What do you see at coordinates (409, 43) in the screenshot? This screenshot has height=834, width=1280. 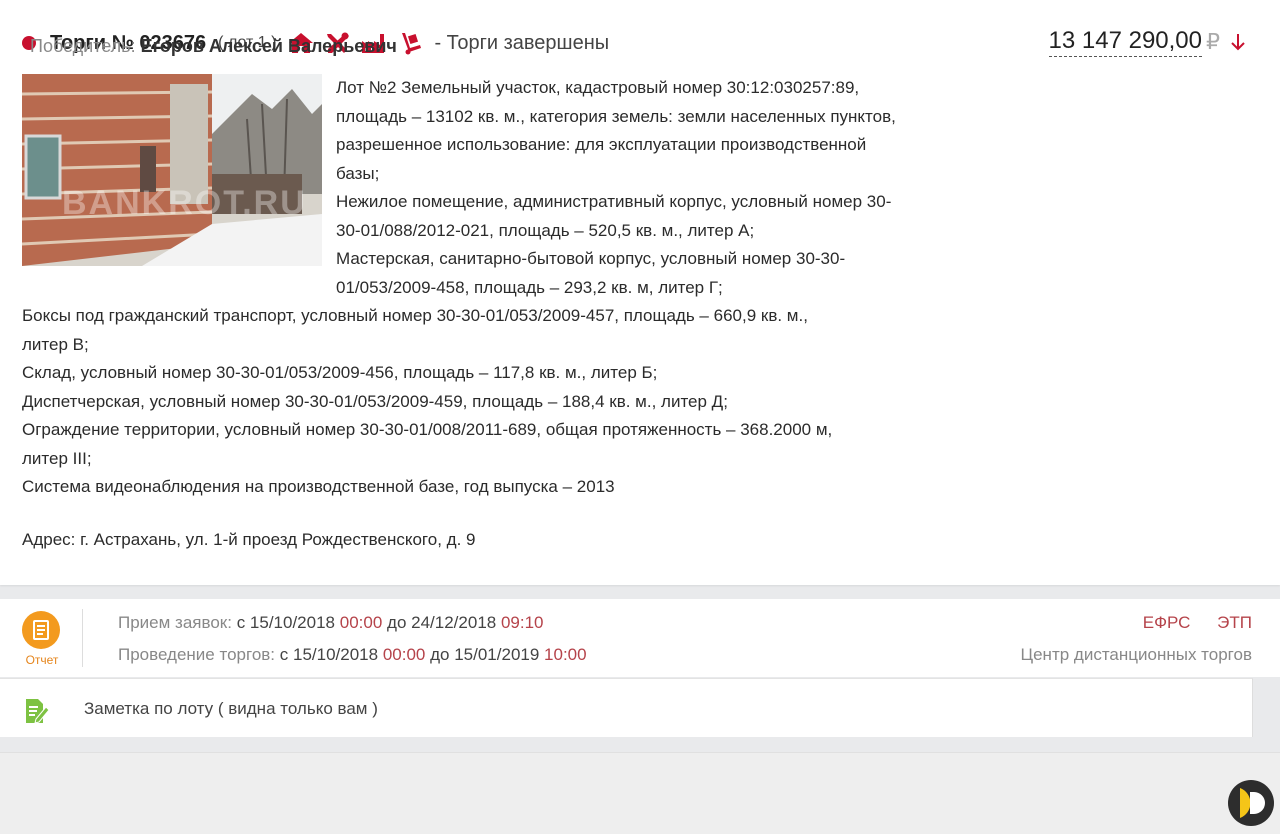 I see `hand-truck-icon` at bounding box center [409, 43].